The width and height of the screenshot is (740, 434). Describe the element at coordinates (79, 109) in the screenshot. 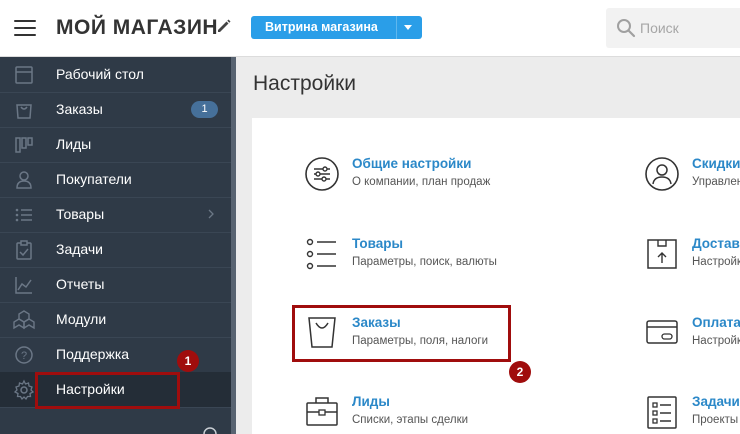

I see `sidebar-item-label: Заказы` at that location.